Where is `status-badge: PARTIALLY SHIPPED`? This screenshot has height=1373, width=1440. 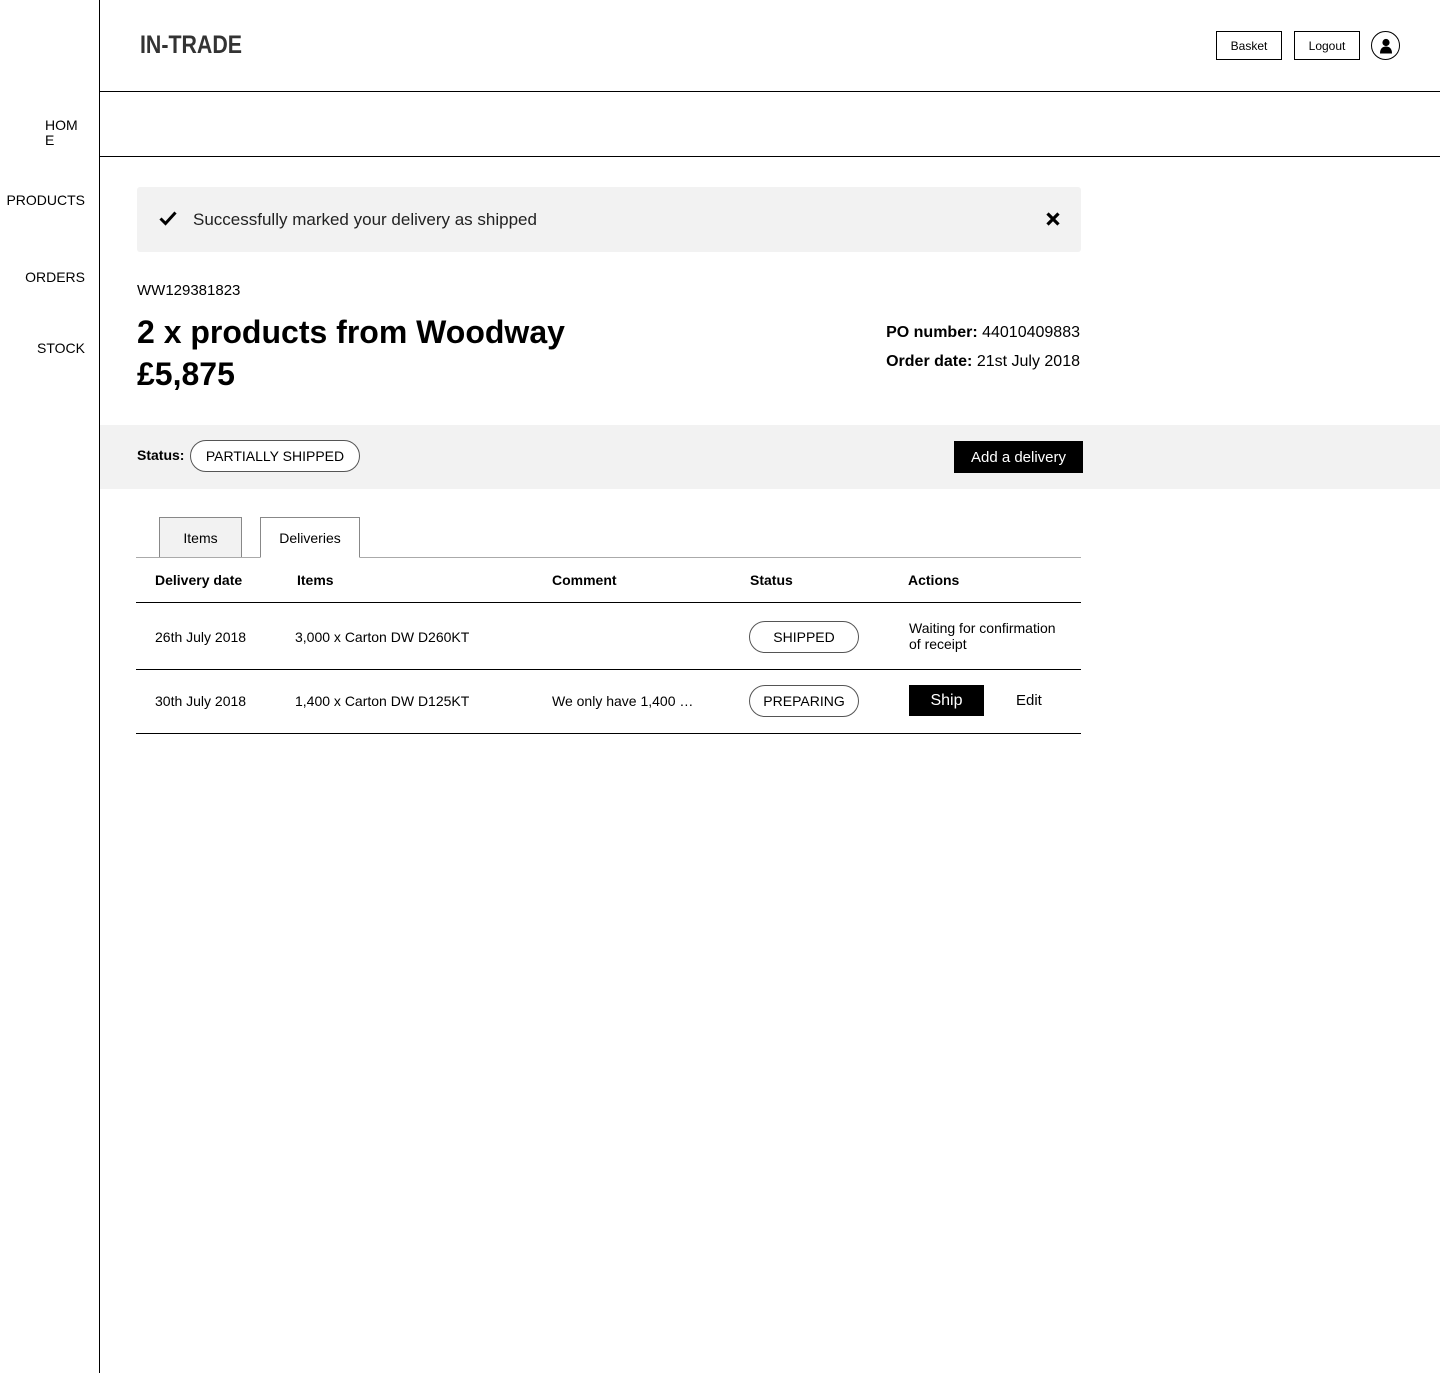
status-badge: PARTIALLY SHIPPED is located at coordinates (275, 456).